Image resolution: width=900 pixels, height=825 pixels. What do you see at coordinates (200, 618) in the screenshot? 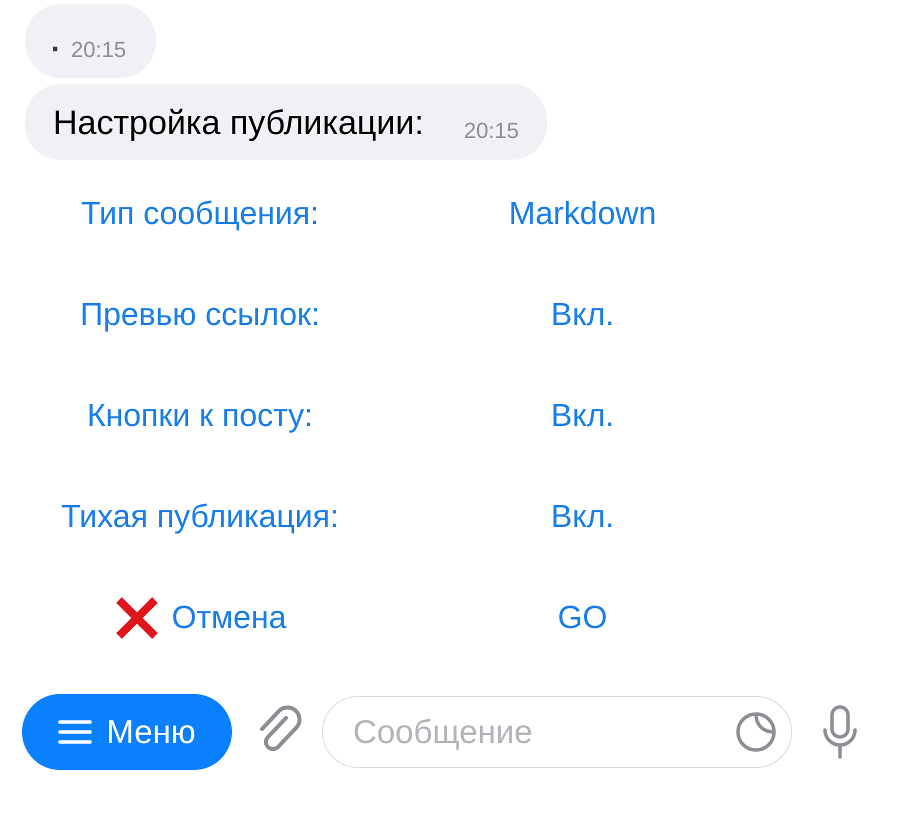
I see `cancel-button: Отмена` at bounding box center [200, 618].